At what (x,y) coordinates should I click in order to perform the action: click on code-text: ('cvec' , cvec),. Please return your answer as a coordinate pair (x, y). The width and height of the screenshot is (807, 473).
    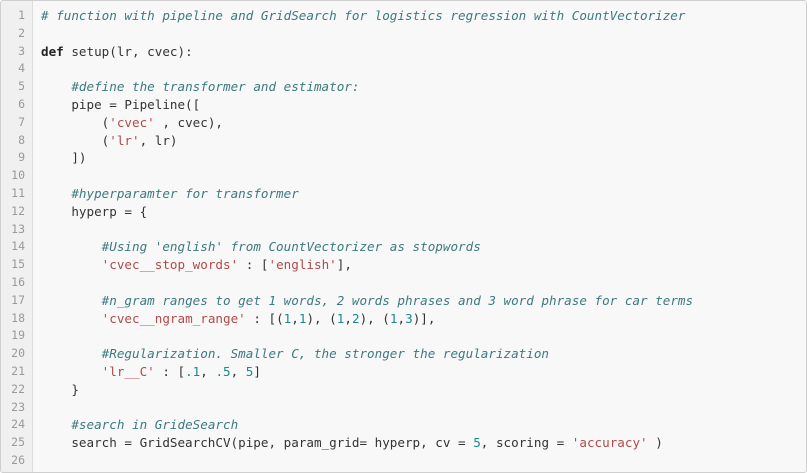
    Looking at the image, I should click on (132, 123).